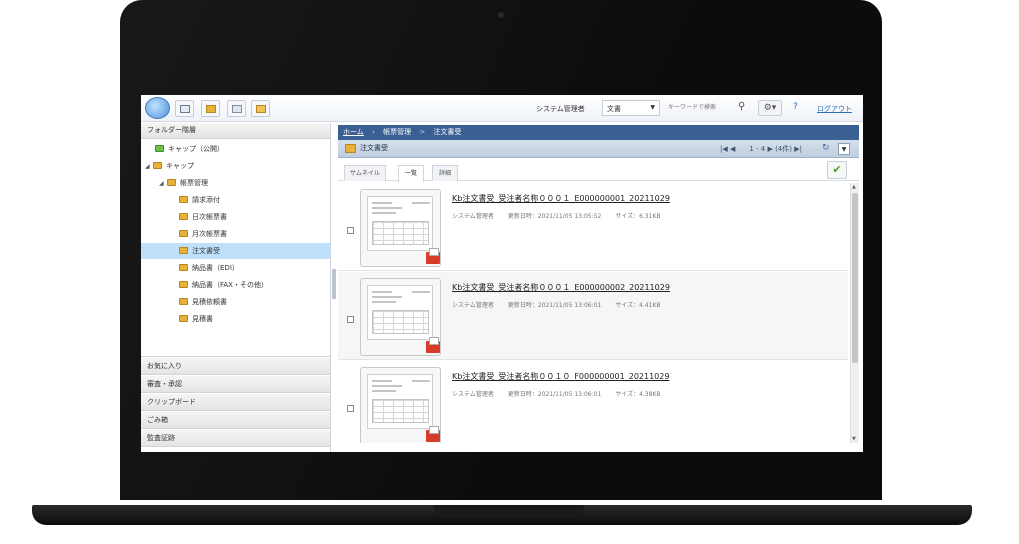 The width and height of the screenshot is (1019, 544). I want to click on tab-thumbnail: サムネイル, so click(365, 173).